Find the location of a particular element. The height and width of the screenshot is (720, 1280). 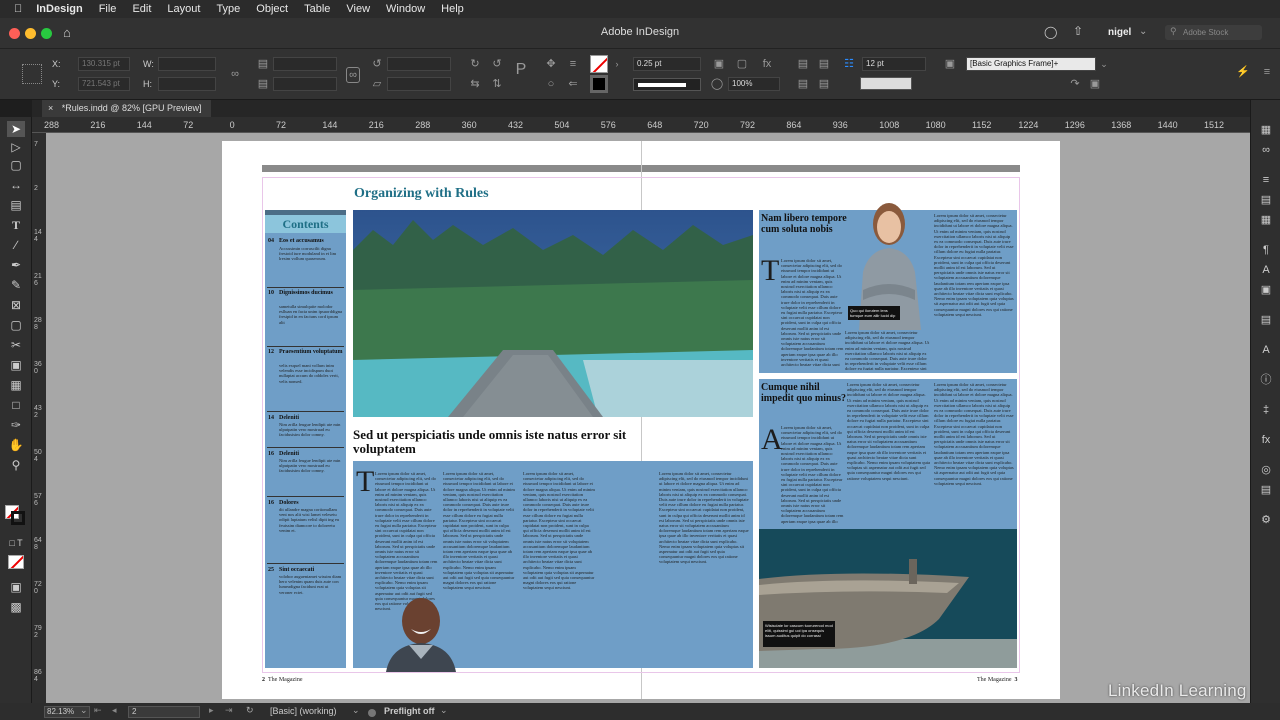

opacity-field: 100% is located at coordinates (754, 84).